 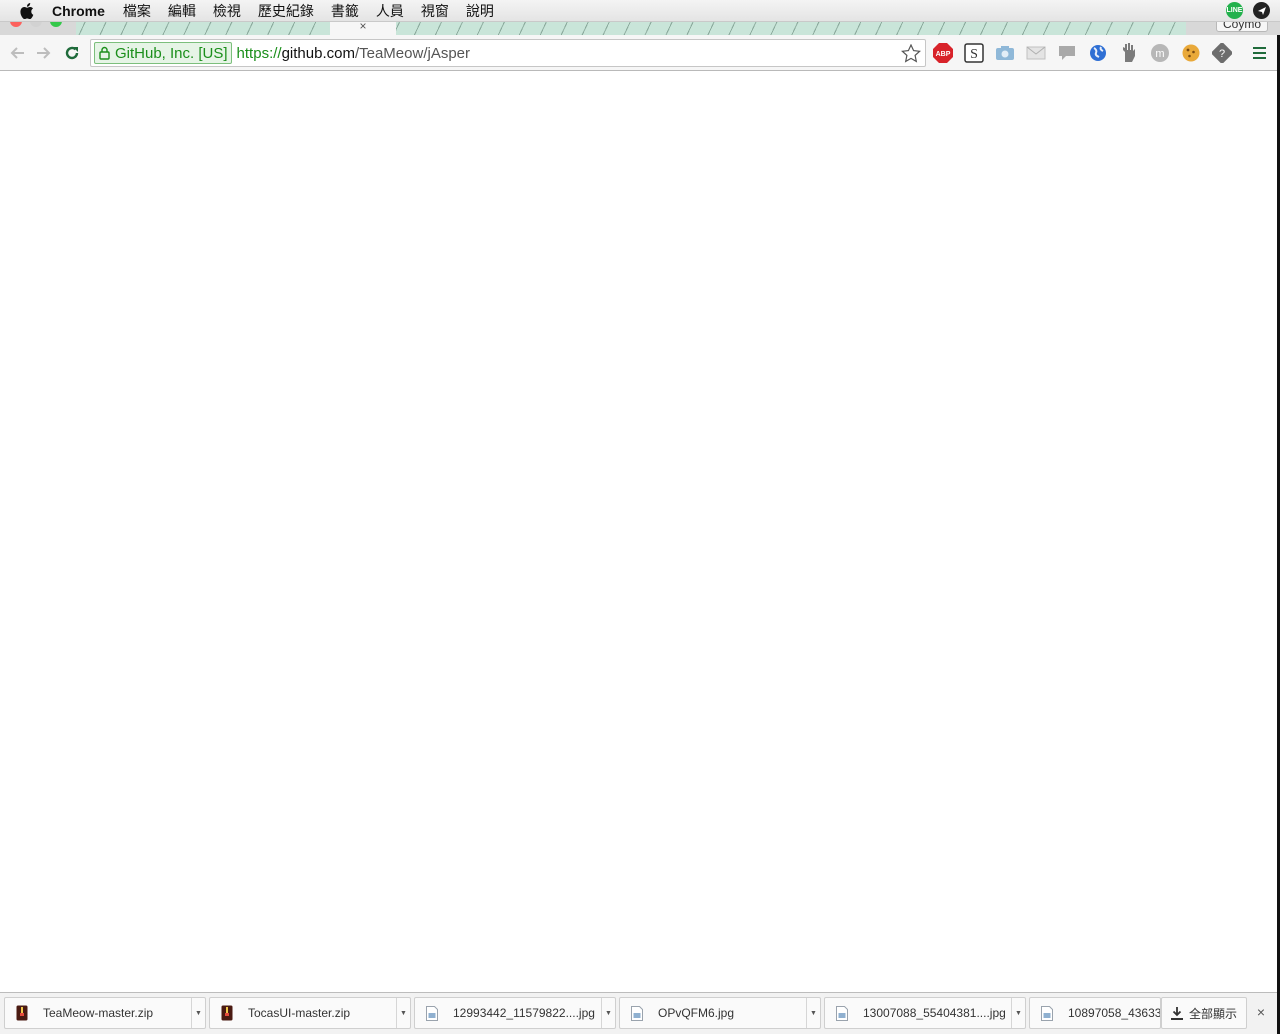 I want to click on adblock-plus-icon: ABP, so click(x=943, y=53).